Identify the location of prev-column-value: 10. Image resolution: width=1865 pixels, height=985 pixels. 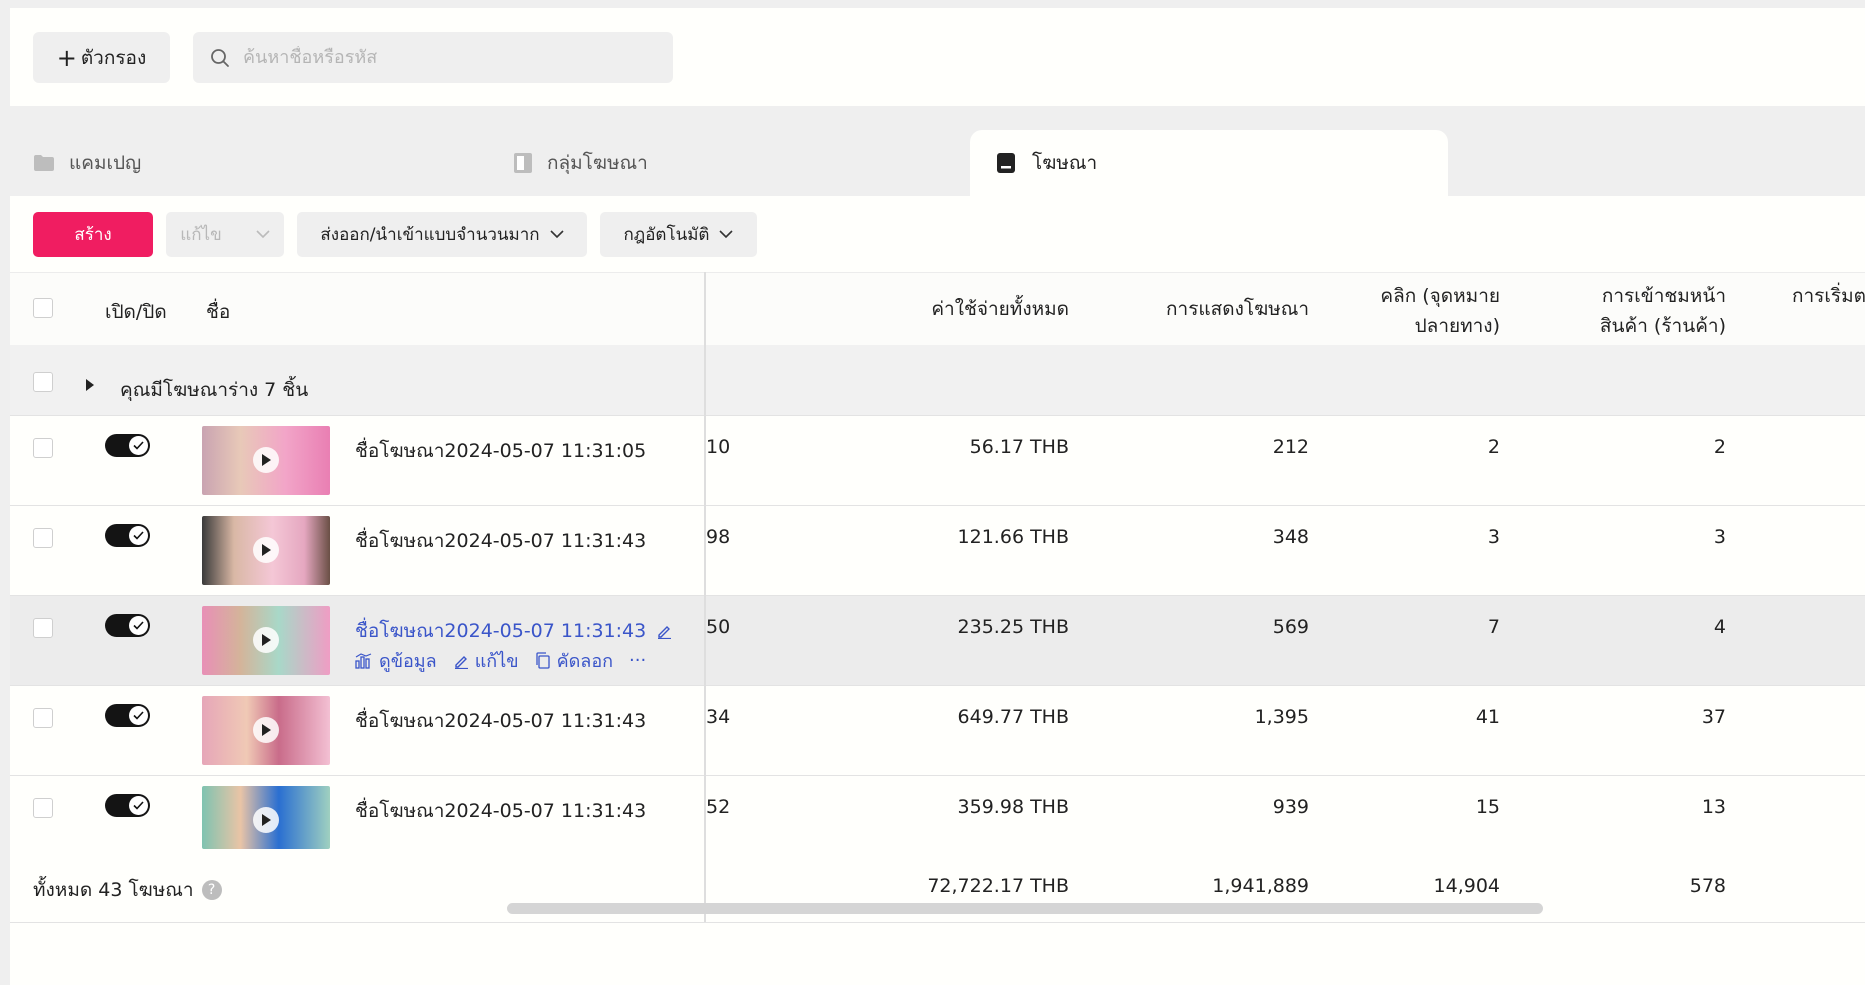
(718, 447).